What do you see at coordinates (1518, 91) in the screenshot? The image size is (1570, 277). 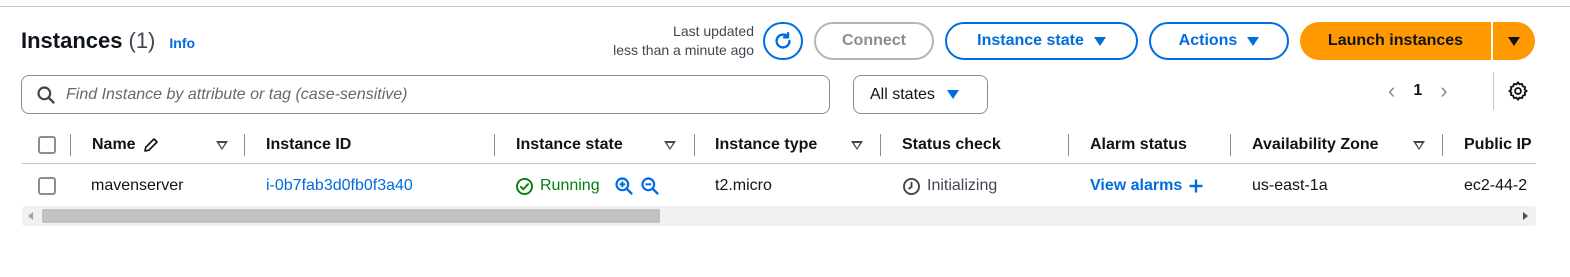 I see `gear-icon` at bounding box center [1518, 91].